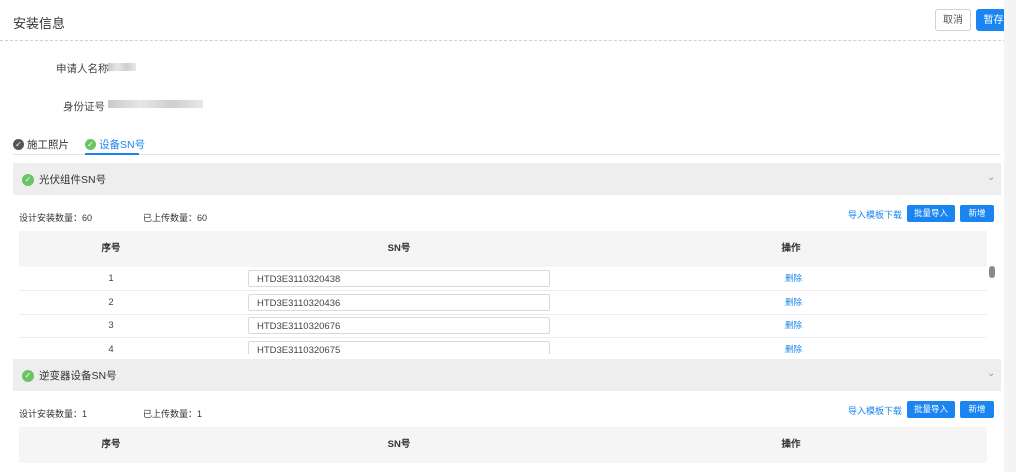  What do you see at coordinates (507, 154) in the screenshot?
I see `tab-divider` at bounding box center [507, 154].